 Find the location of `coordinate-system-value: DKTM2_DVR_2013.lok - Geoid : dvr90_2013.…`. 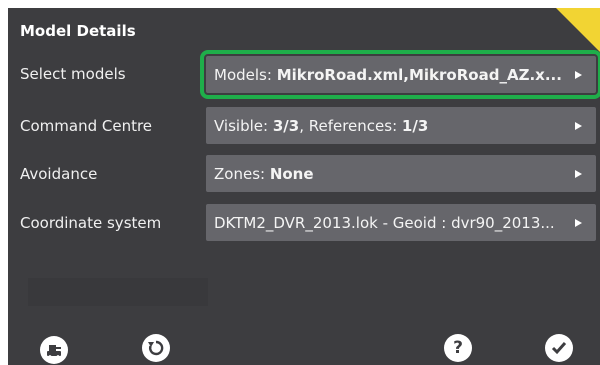

coordinate-system-value: DKTM2_DVR_2013.lok - Geoid : dvr90_2013.… is located at coordinates (384, 222).